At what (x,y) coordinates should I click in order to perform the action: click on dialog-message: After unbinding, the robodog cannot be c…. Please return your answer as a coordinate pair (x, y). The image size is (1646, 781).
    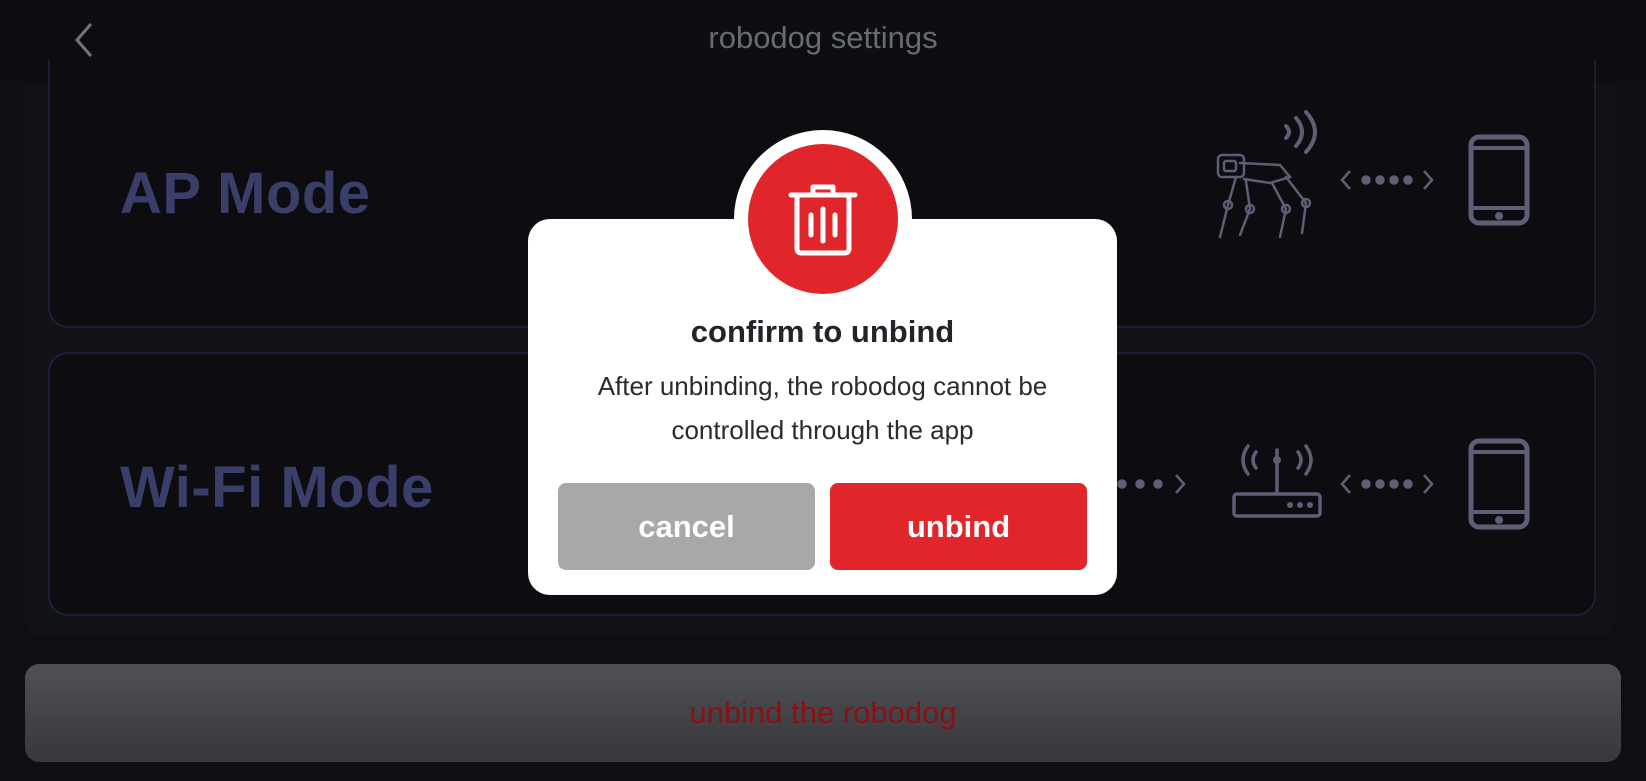
    Looking at the image, I should click on (822, 408).